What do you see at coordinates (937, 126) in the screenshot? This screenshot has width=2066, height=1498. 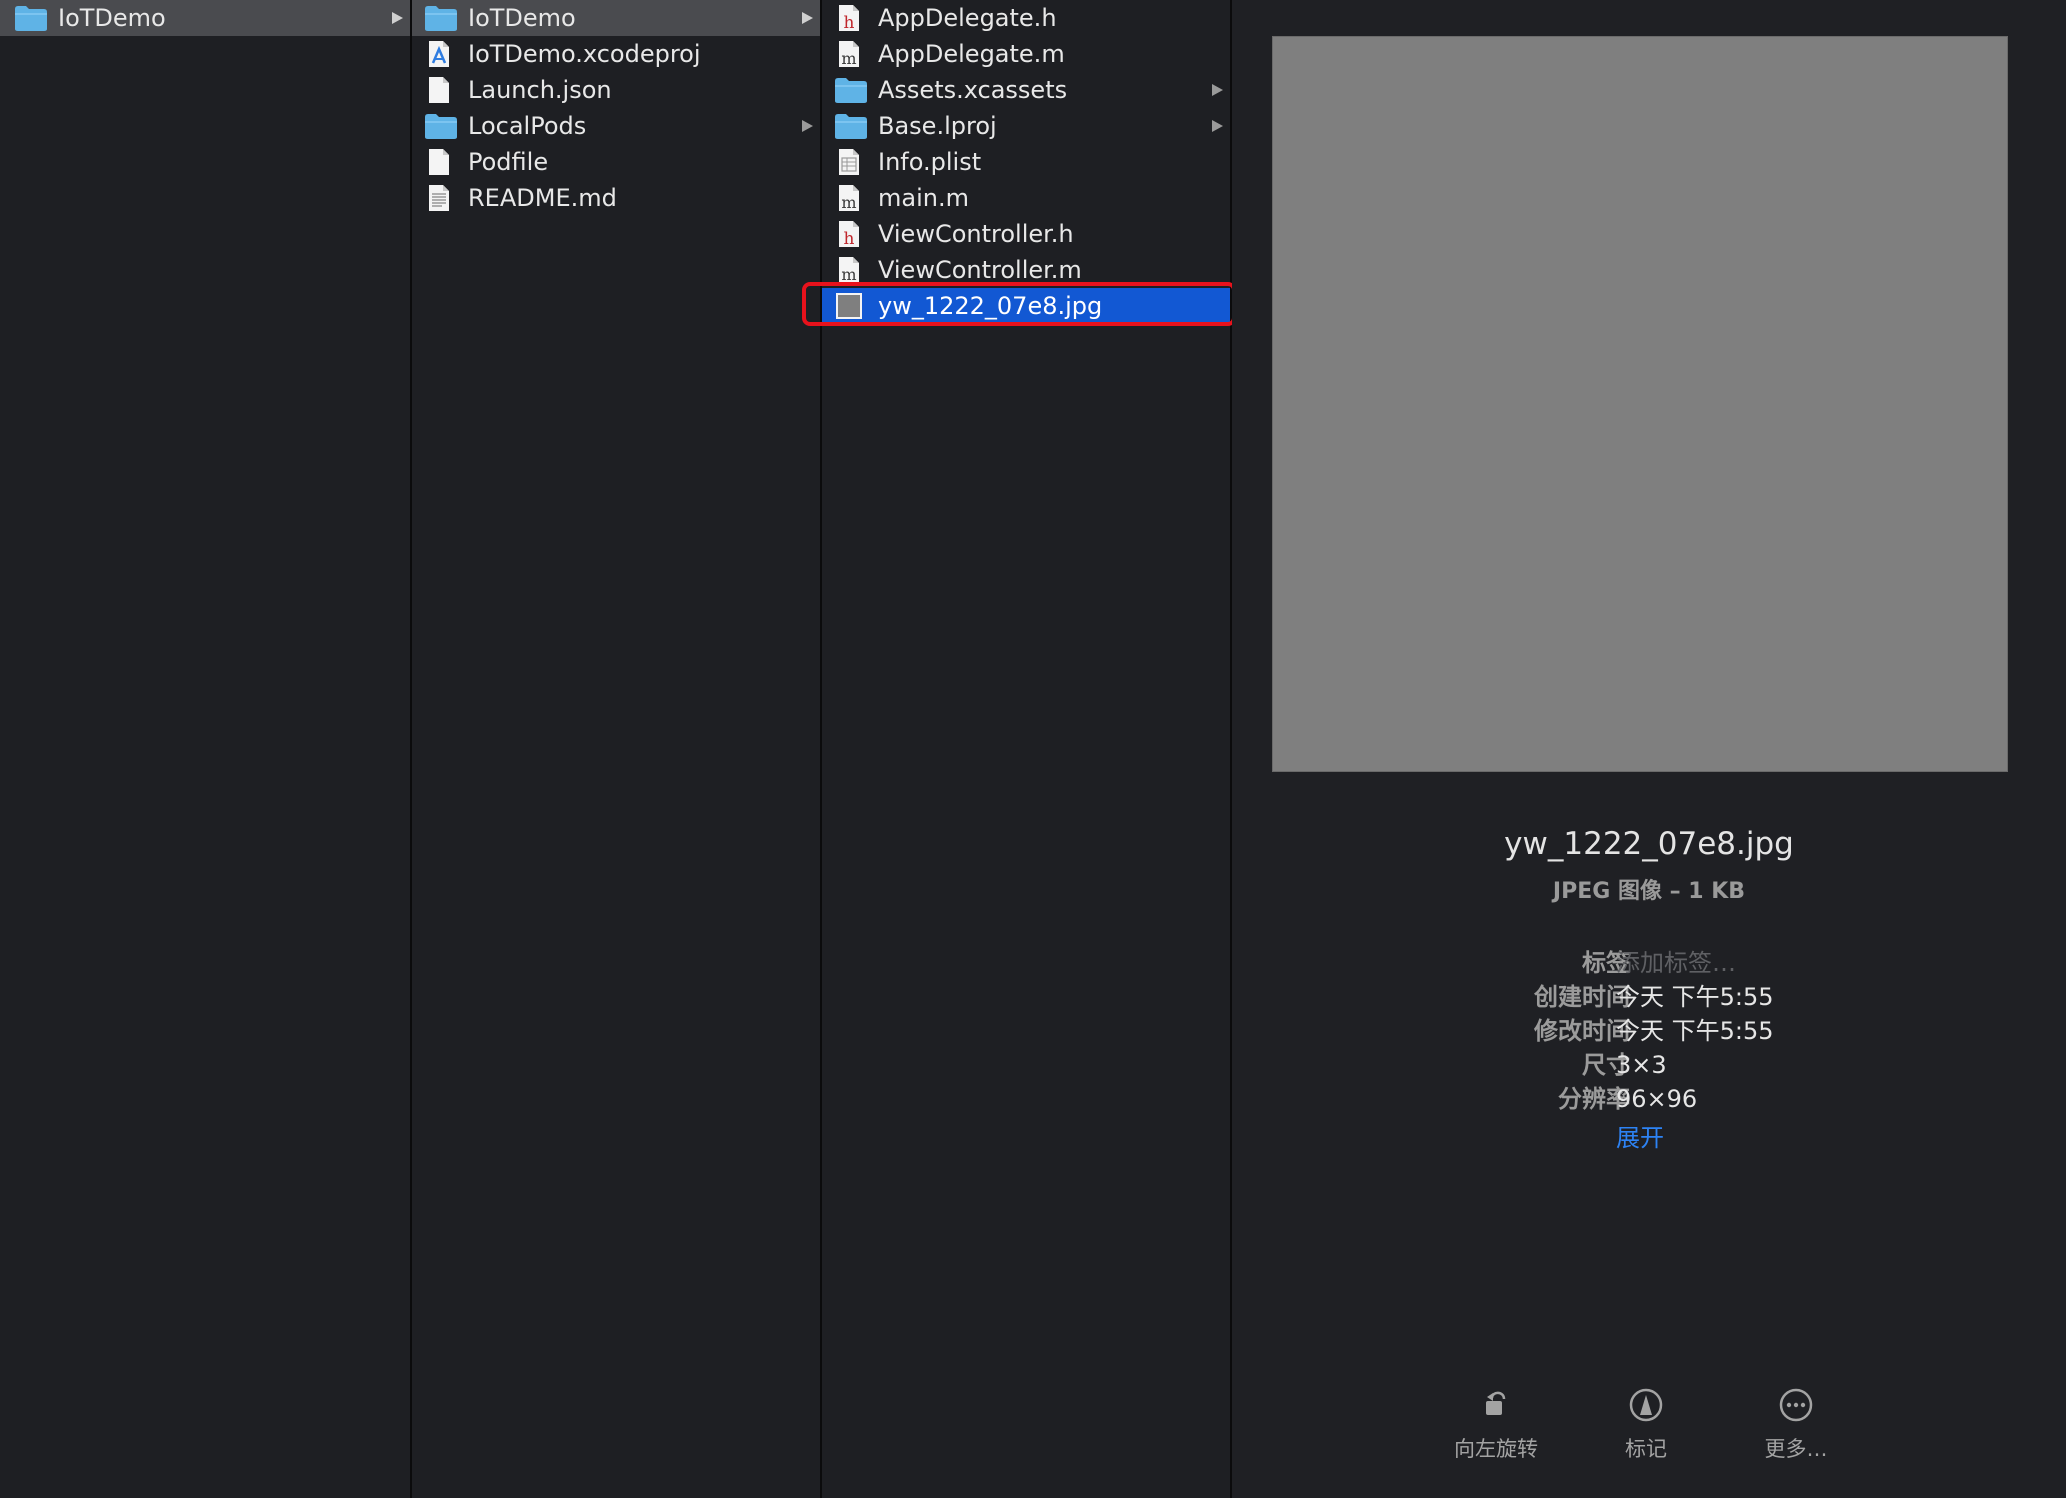 I see `file-name: Base.lproj` at bounding box center [937, 126].